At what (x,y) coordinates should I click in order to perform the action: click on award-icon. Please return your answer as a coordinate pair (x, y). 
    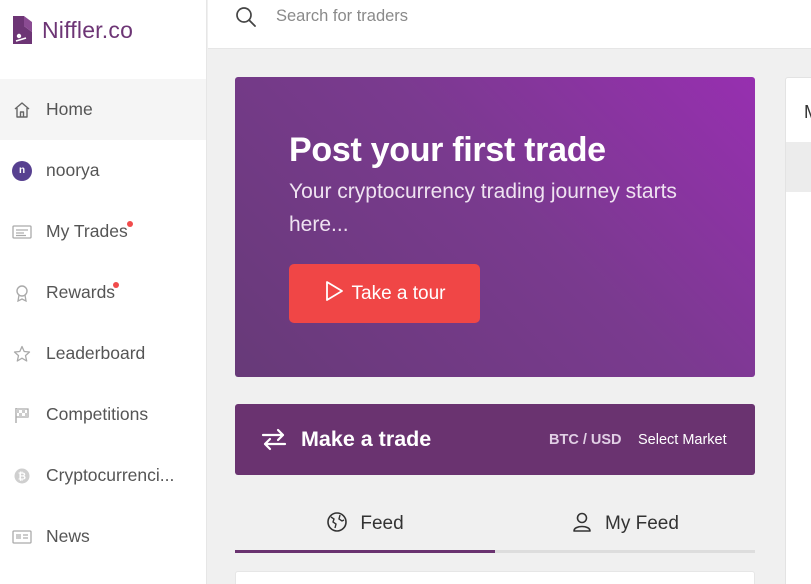
    Looking at the image, I should click on (22, 293).